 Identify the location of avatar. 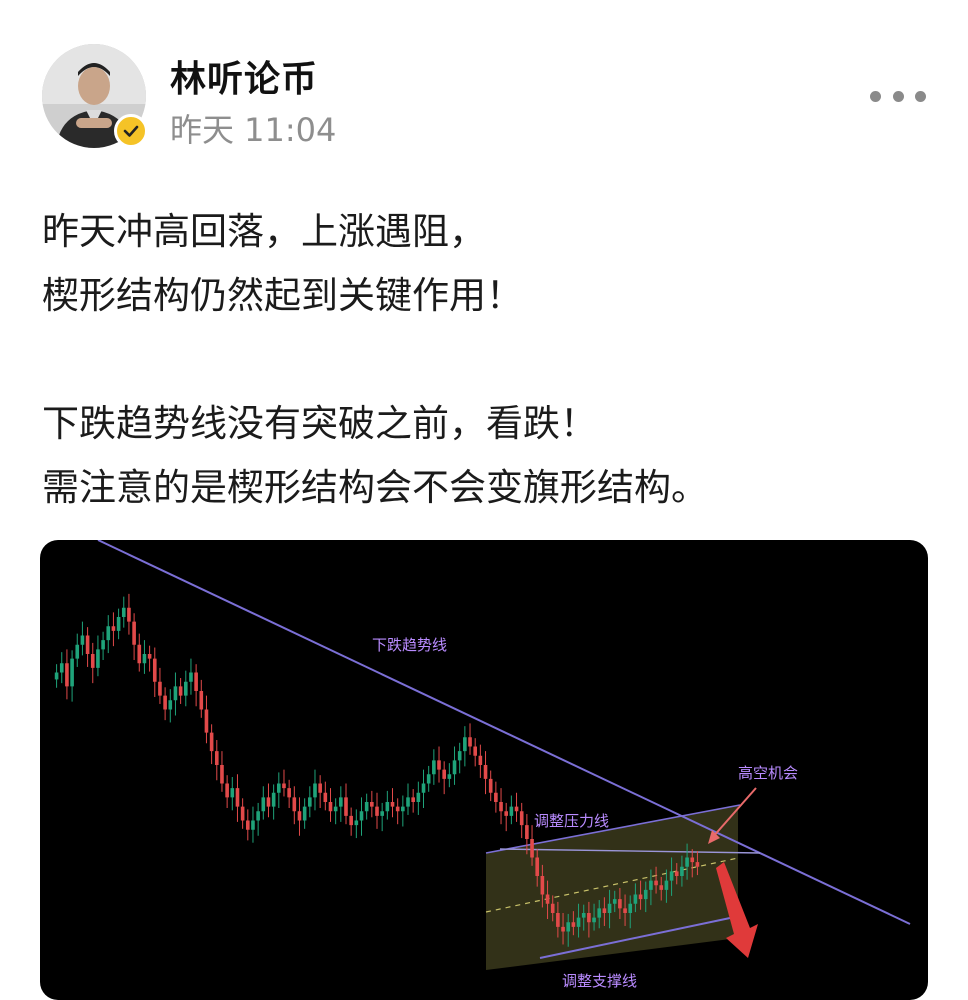
(95, 96).